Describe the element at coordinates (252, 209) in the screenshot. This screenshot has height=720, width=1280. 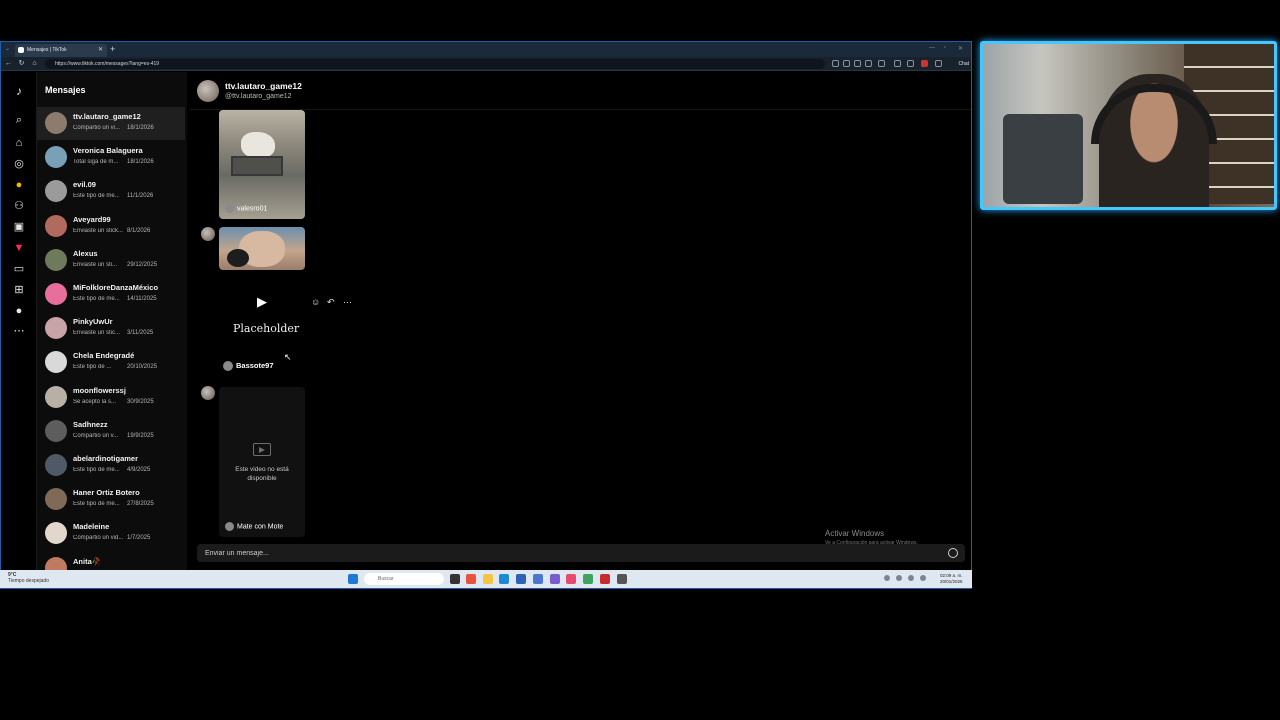
I see `video-author-name: valesro01` at that location.